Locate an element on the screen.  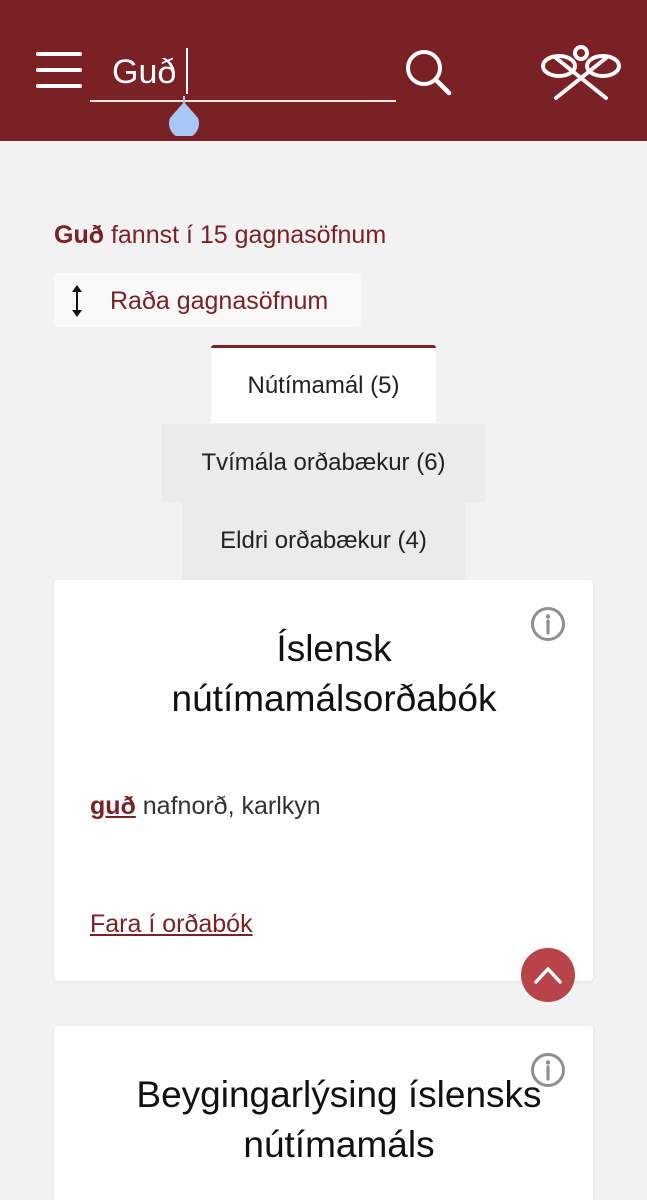
sort-datasets-button: Raða gagnasöfnum is located at coordinates (207, 300).